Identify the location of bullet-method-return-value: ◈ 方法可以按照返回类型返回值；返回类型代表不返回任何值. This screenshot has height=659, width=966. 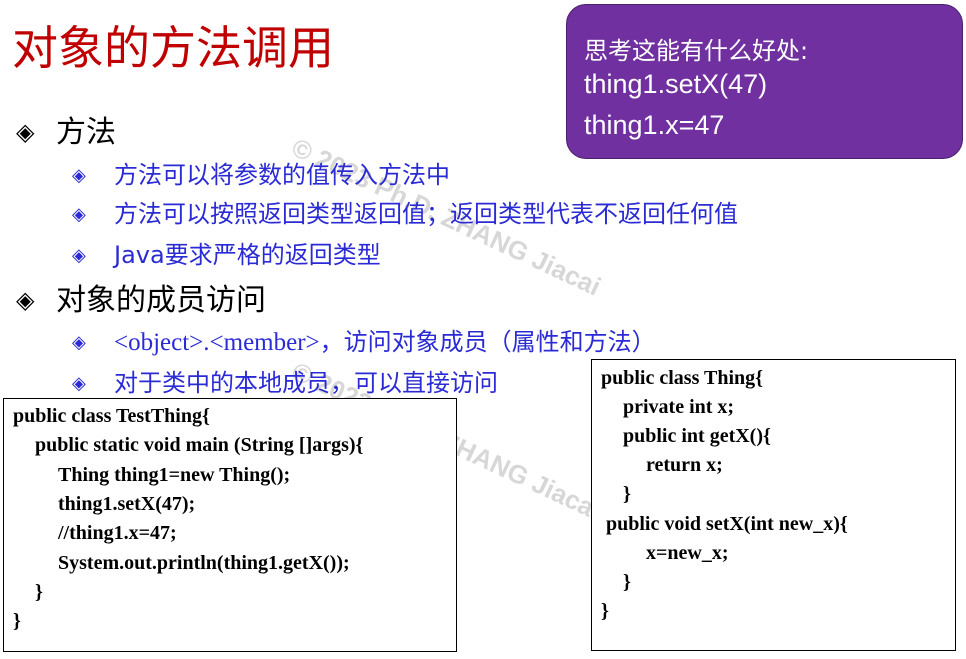
(405, 214).